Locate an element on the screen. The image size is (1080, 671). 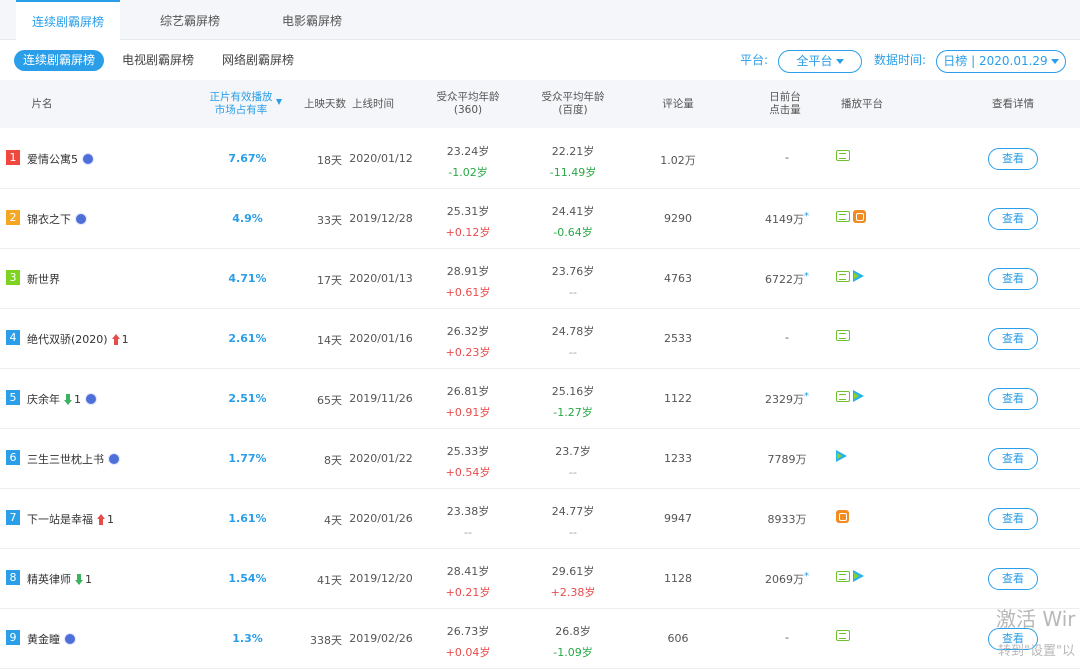
tab-movie: 电影霸屏榜 is located at coordinates (312, 20).